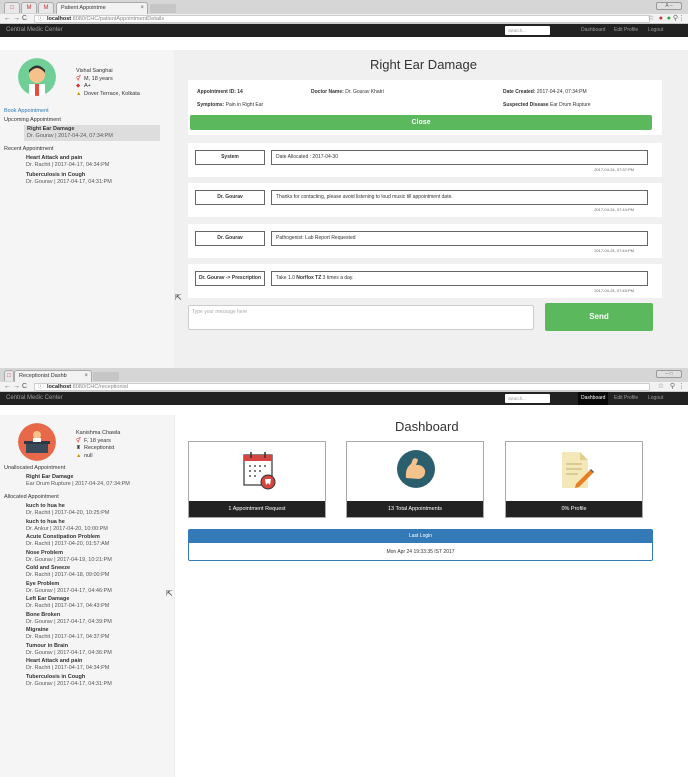 This screenshot has height=777, width=688. I want to click on appointment-title: Heart Attack and pain, so click(54, 661).